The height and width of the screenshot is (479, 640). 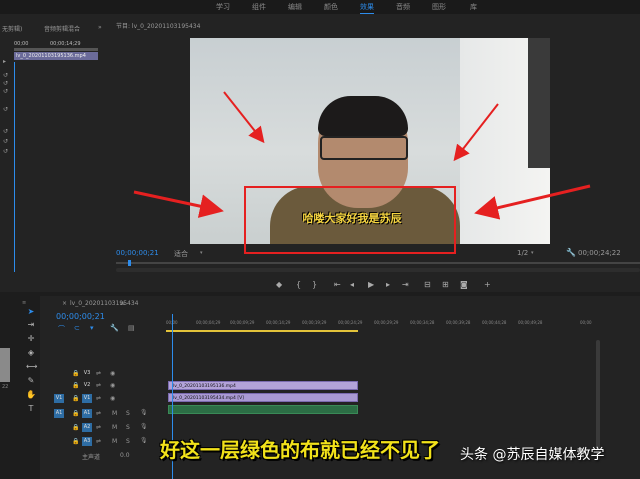 I want to click on selection-tool-icon: ➤, so click(x=31, y=312).